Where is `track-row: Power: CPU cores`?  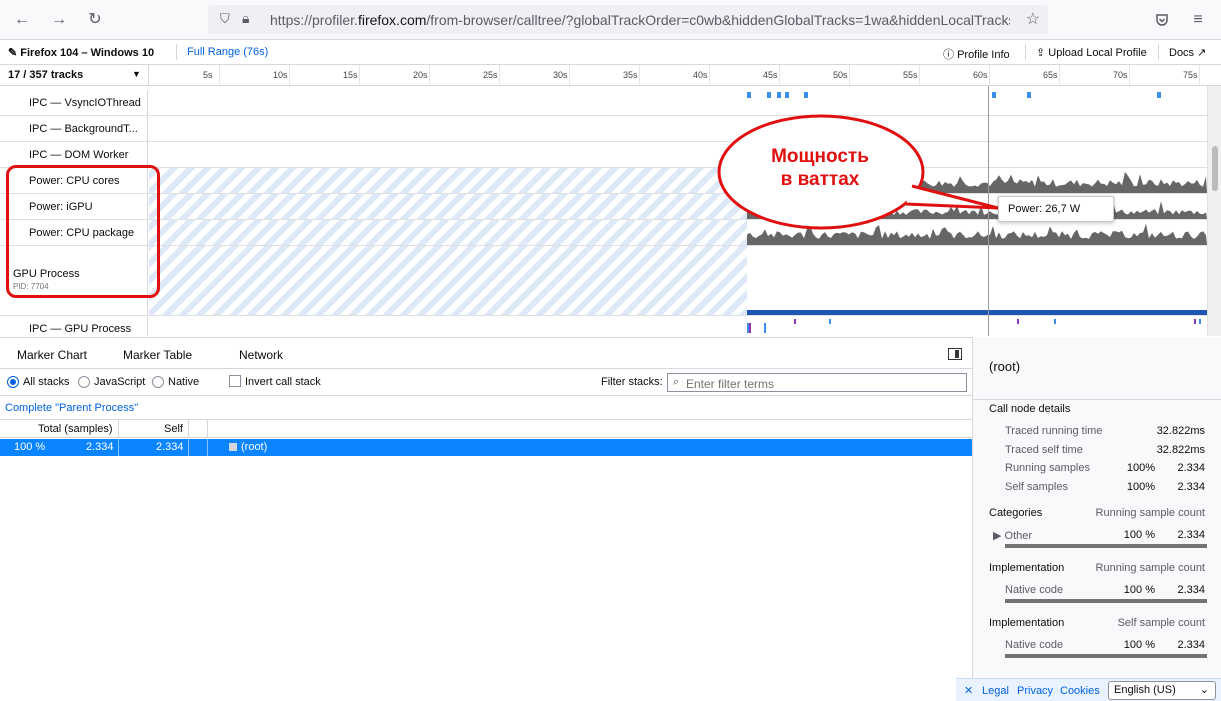 track-row: Power: CPU cores is located at coordinates (603, 181).